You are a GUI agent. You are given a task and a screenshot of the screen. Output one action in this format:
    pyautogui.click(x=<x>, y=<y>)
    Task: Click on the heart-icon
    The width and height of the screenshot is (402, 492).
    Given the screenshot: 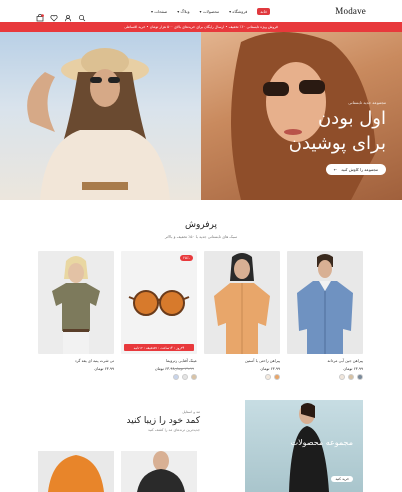 What is the action you would take?
    pyautogui.click(x=54, y=14)
    